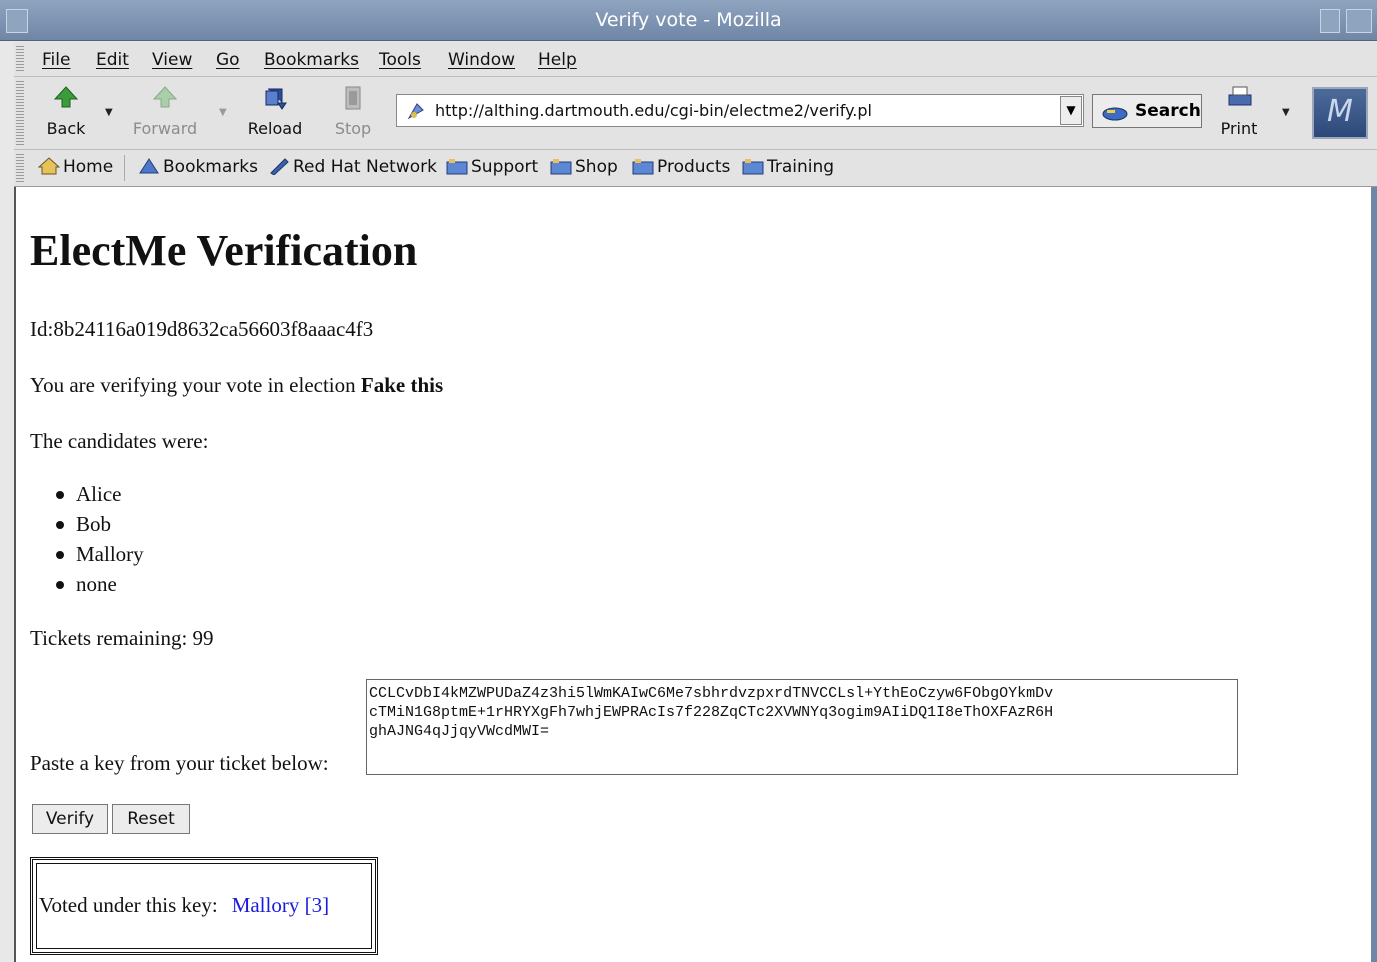 The image size is (1377, 962). What do you see at coordinates (353, 128) in the screenshot?
I see `stop-label: Stop` at bounding box center [353, 128].